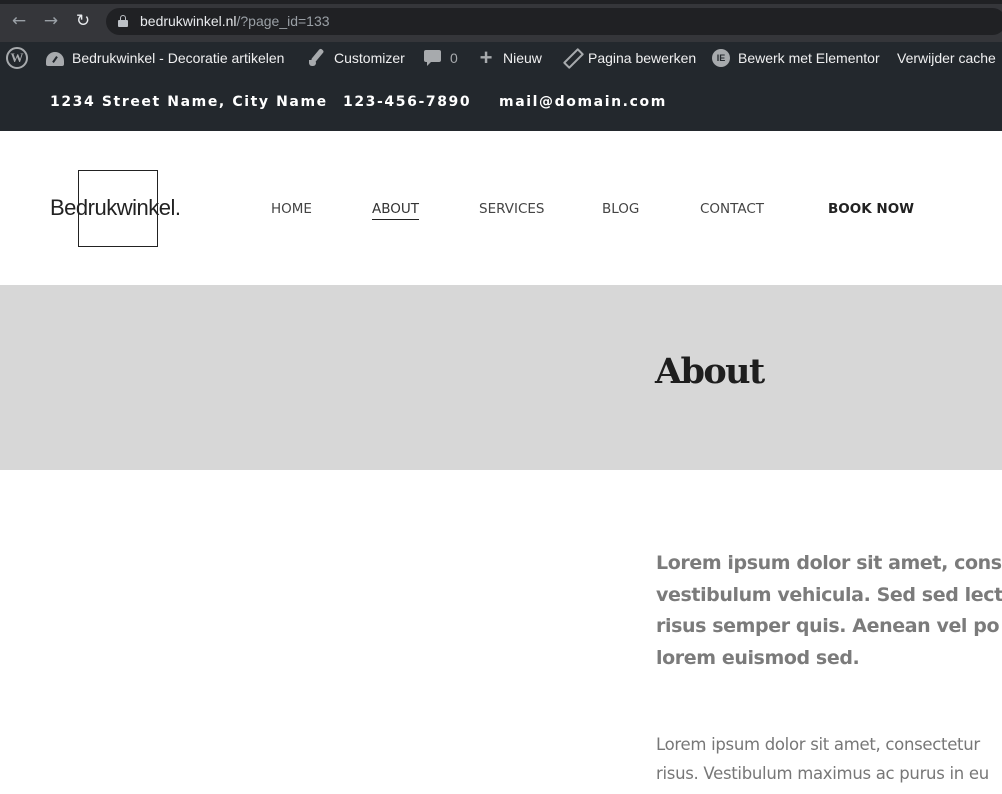 This screenshot has width=1002, height=794. I want to click on site-name-menu: Bedrukwinkel - Decoratie artikelen, so click(165, 58).